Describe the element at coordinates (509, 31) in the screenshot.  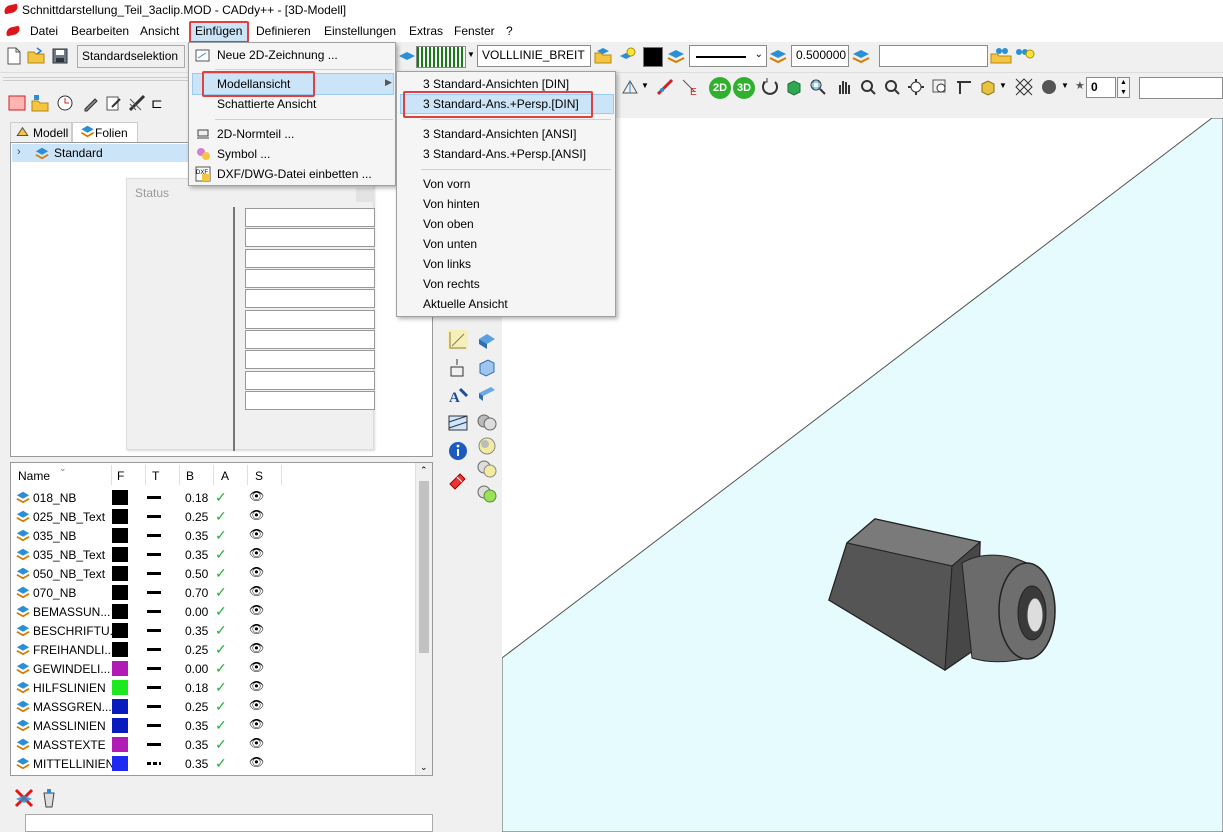
I see `menu-help: ?` at that location.